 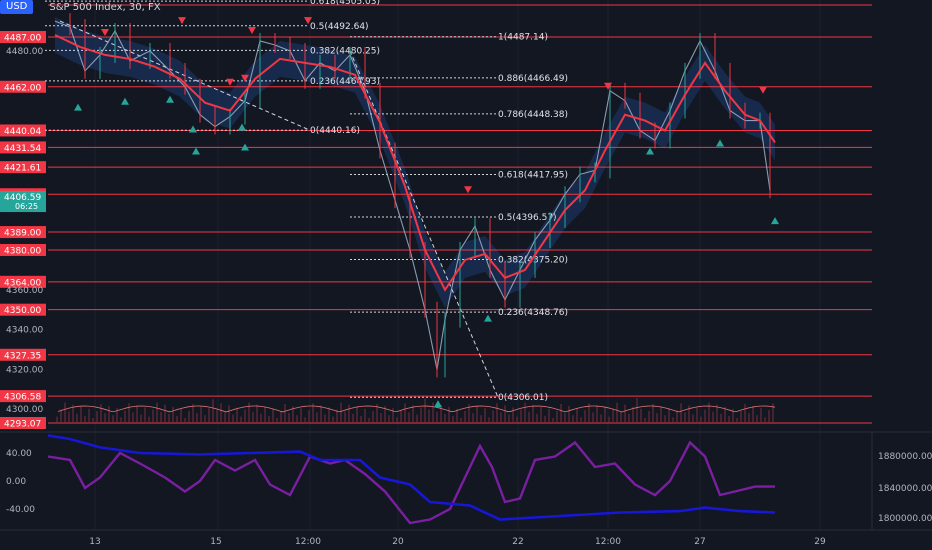 I want to click on chart-header: USD S&P 500 Index, 30, FX, so click(x=80, y=7).